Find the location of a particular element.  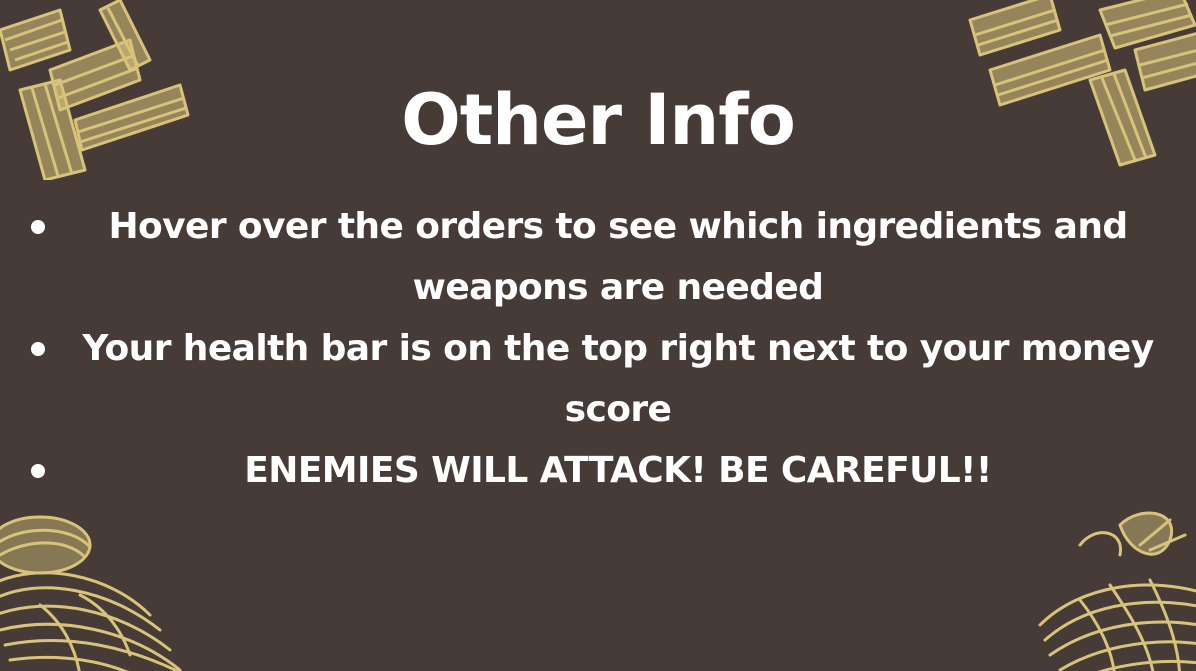

slide-title: Other Info is located at coordinates (598, 120).